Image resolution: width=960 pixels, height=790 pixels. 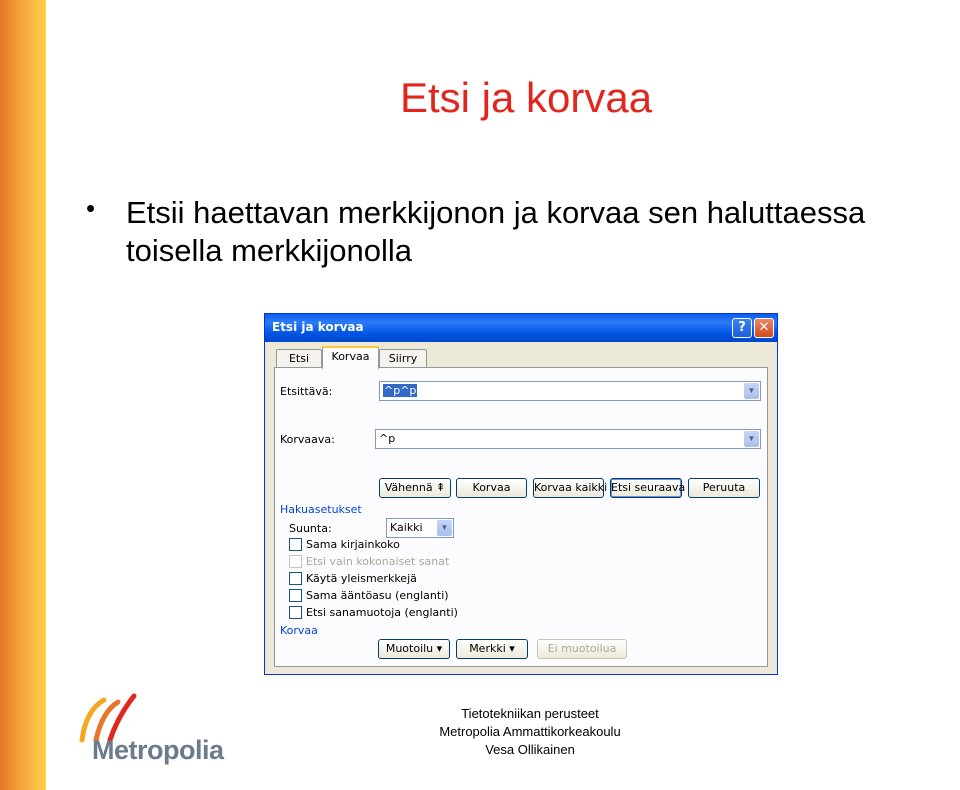 I want to click on help-icon: ?, so click(x=742, y=328).